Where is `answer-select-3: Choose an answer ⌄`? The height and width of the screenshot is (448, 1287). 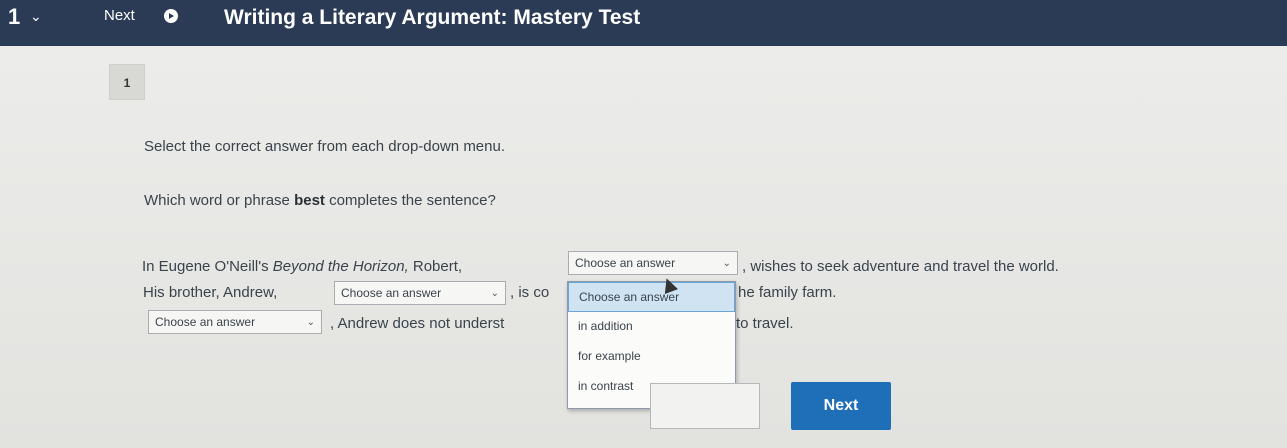 answer-select-3: Choose an answer ⌄ is located at coordinates (235, 322).